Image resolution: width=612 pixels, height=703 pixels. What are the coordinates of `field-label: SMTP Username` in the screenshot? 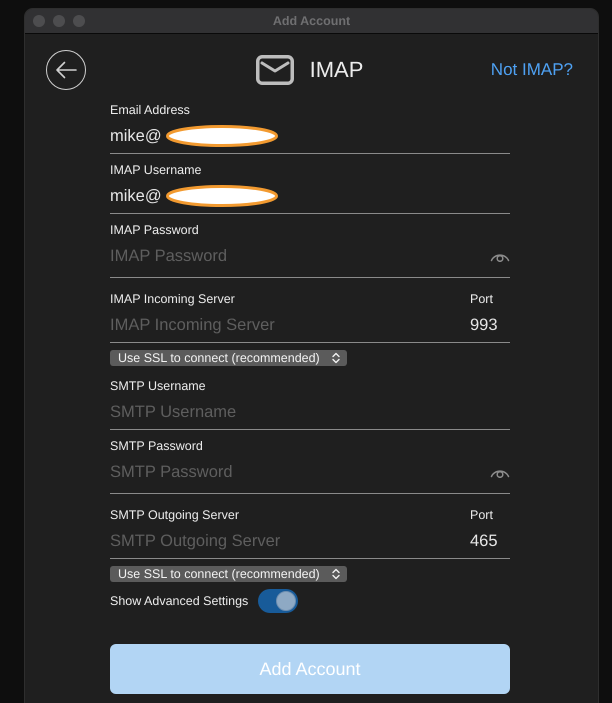 It's located at (158, 386).